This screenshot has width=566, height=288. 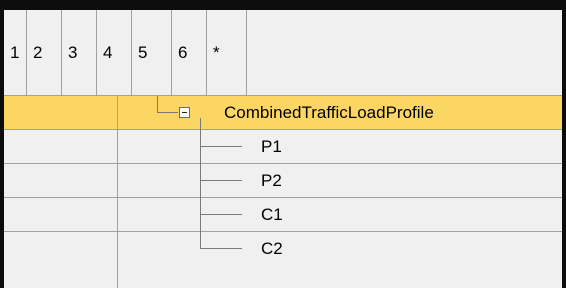 What do you see at coordinates (183, 52) in the screenshot?
I see `level-tab-label: 6` at bounding box center [183, 52].